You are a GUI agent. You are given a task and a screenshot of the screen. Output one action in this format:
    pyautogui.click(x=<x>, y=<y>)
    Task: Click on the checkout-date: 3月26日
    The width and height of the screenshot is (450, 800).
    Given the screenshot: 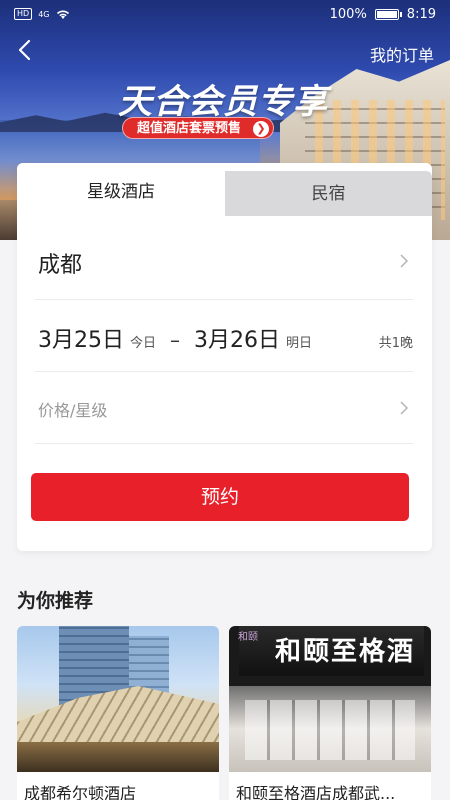 What is the action you would take?
    pyautogui.click(x=237, y=340)
    